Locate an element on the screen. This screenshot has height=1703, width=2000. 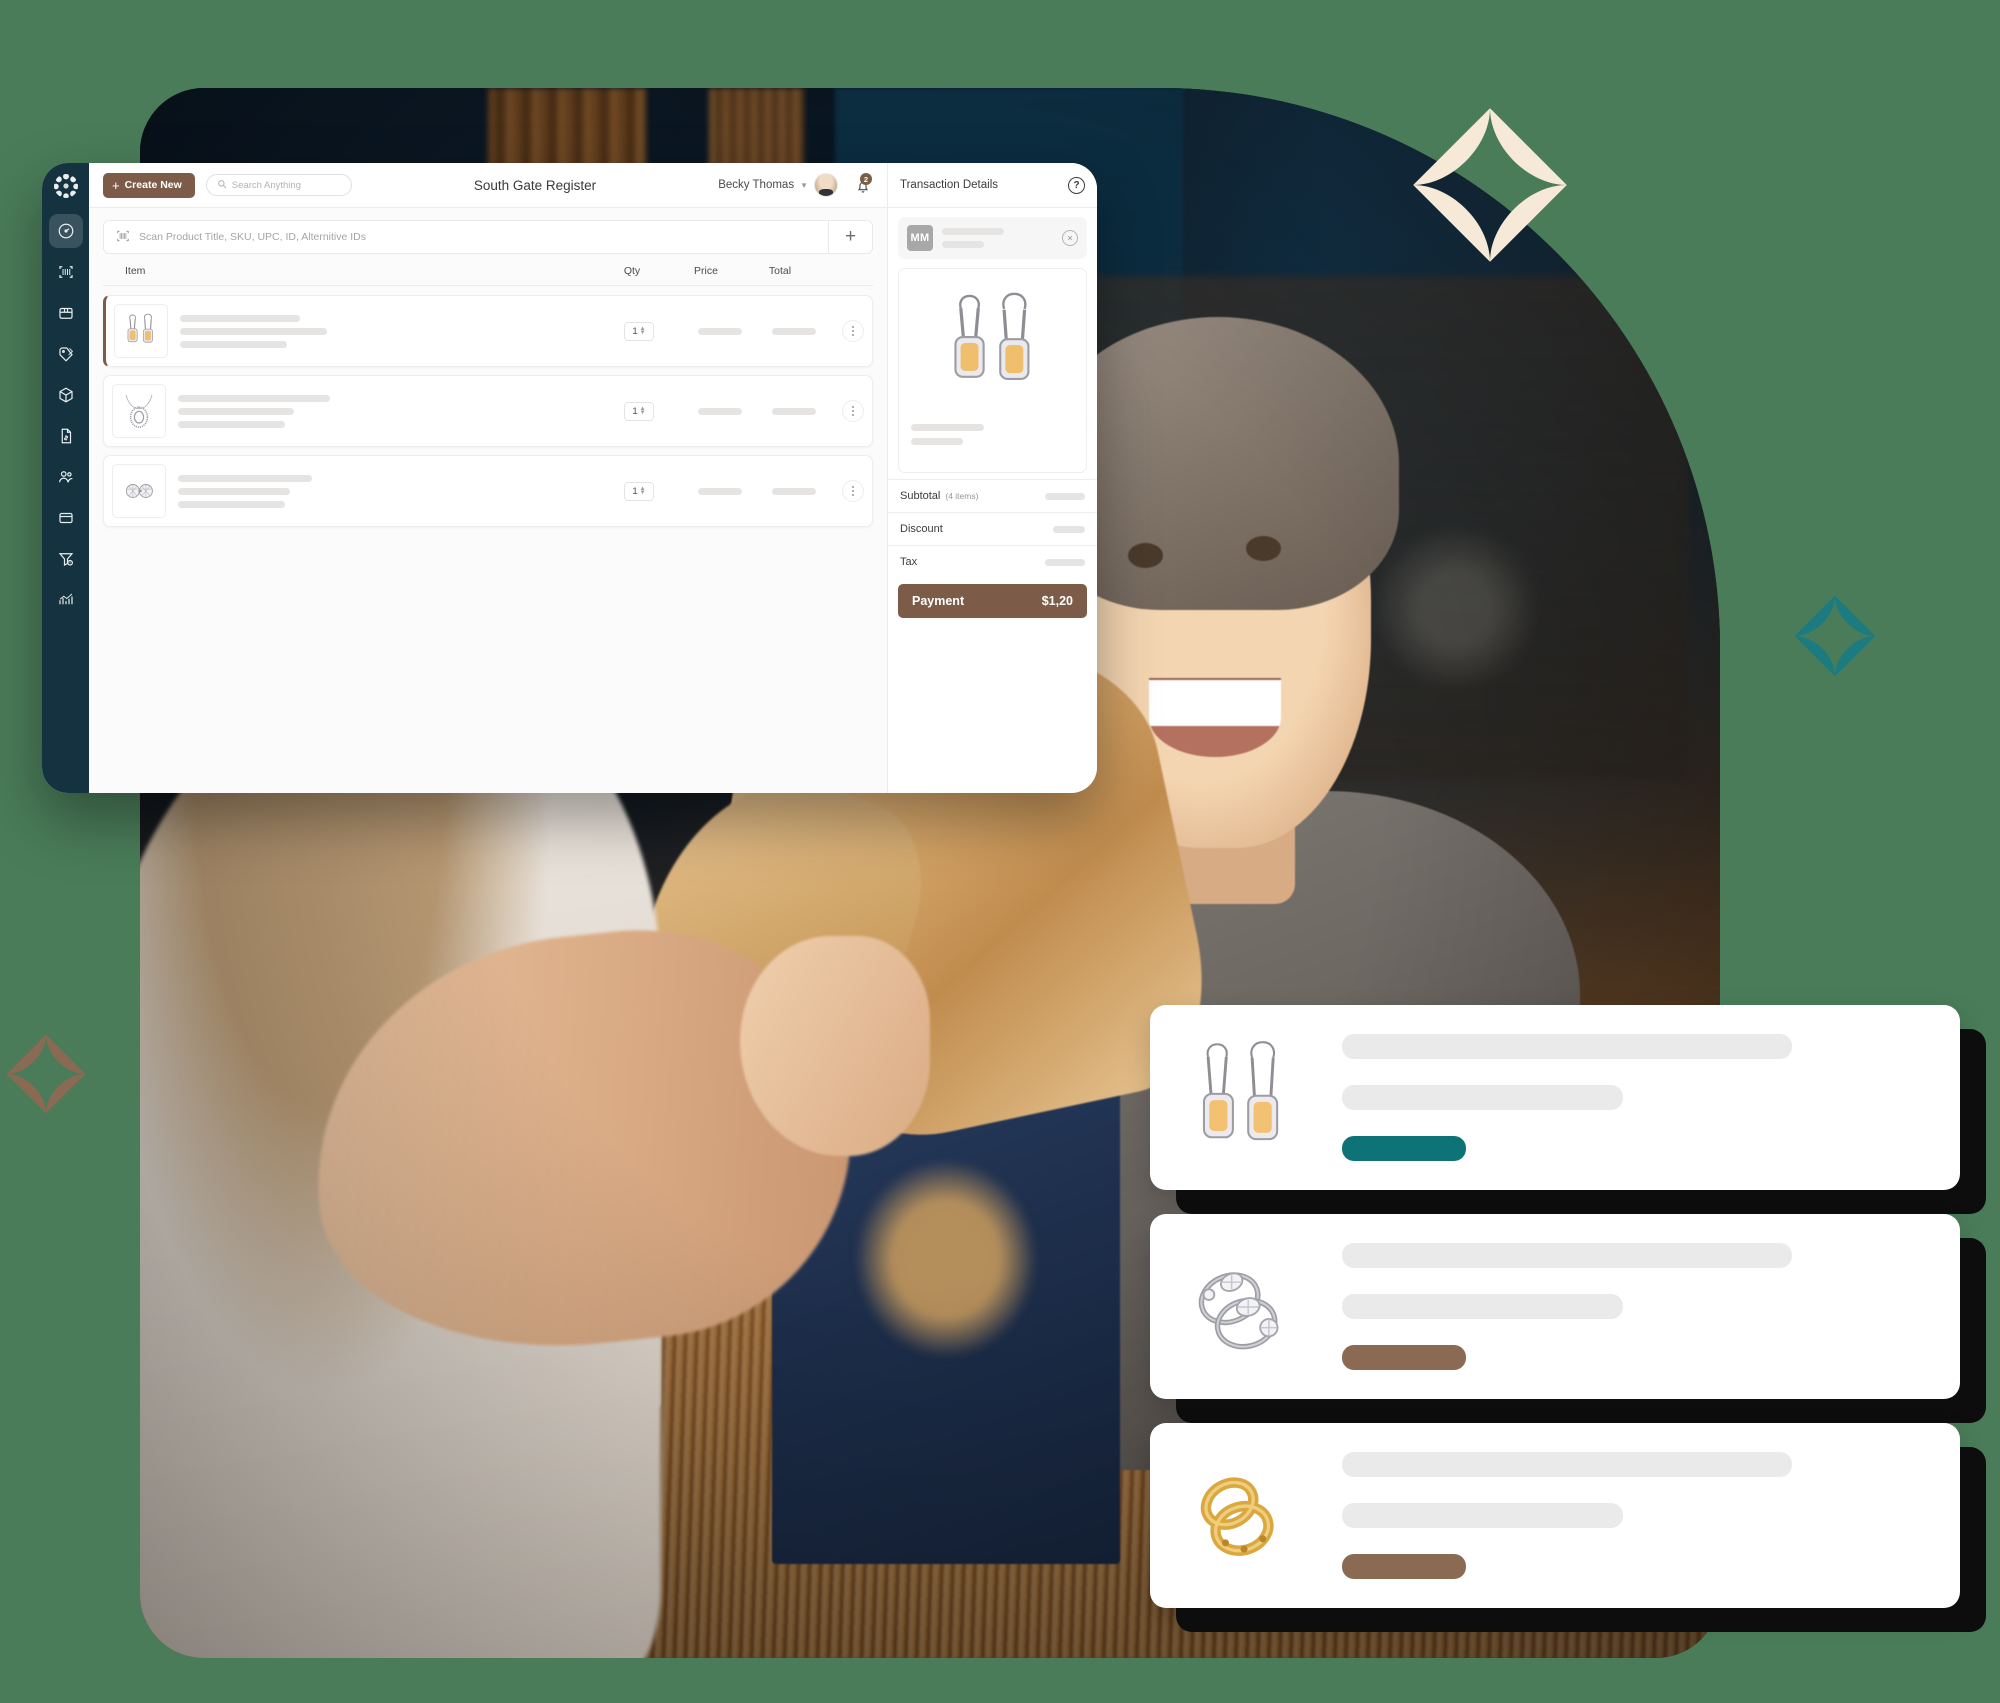
box-cube-icon is located at coordinates (66, 395).